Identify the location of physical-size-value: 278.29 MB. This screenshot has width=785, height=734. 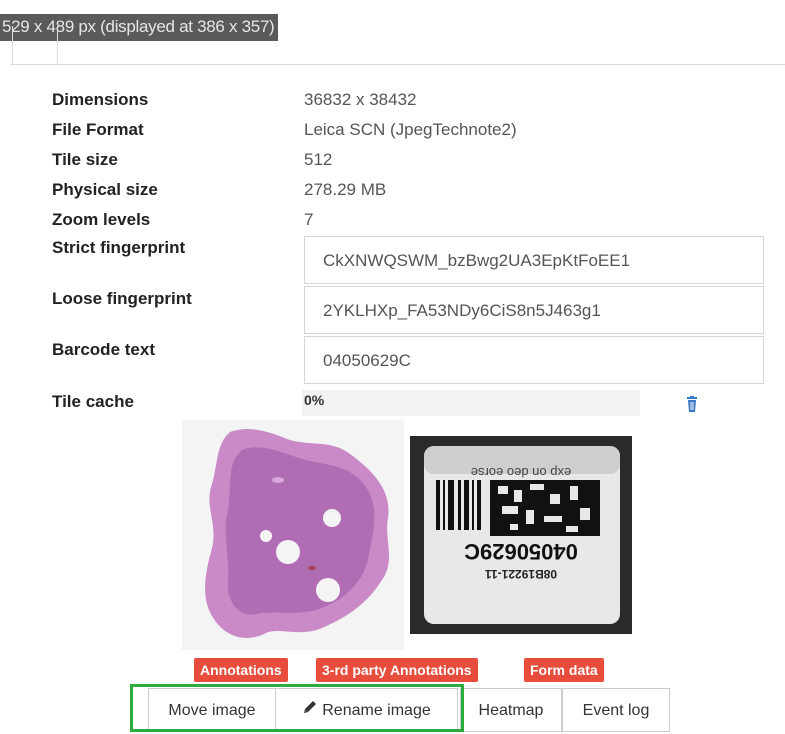
(345, 189).